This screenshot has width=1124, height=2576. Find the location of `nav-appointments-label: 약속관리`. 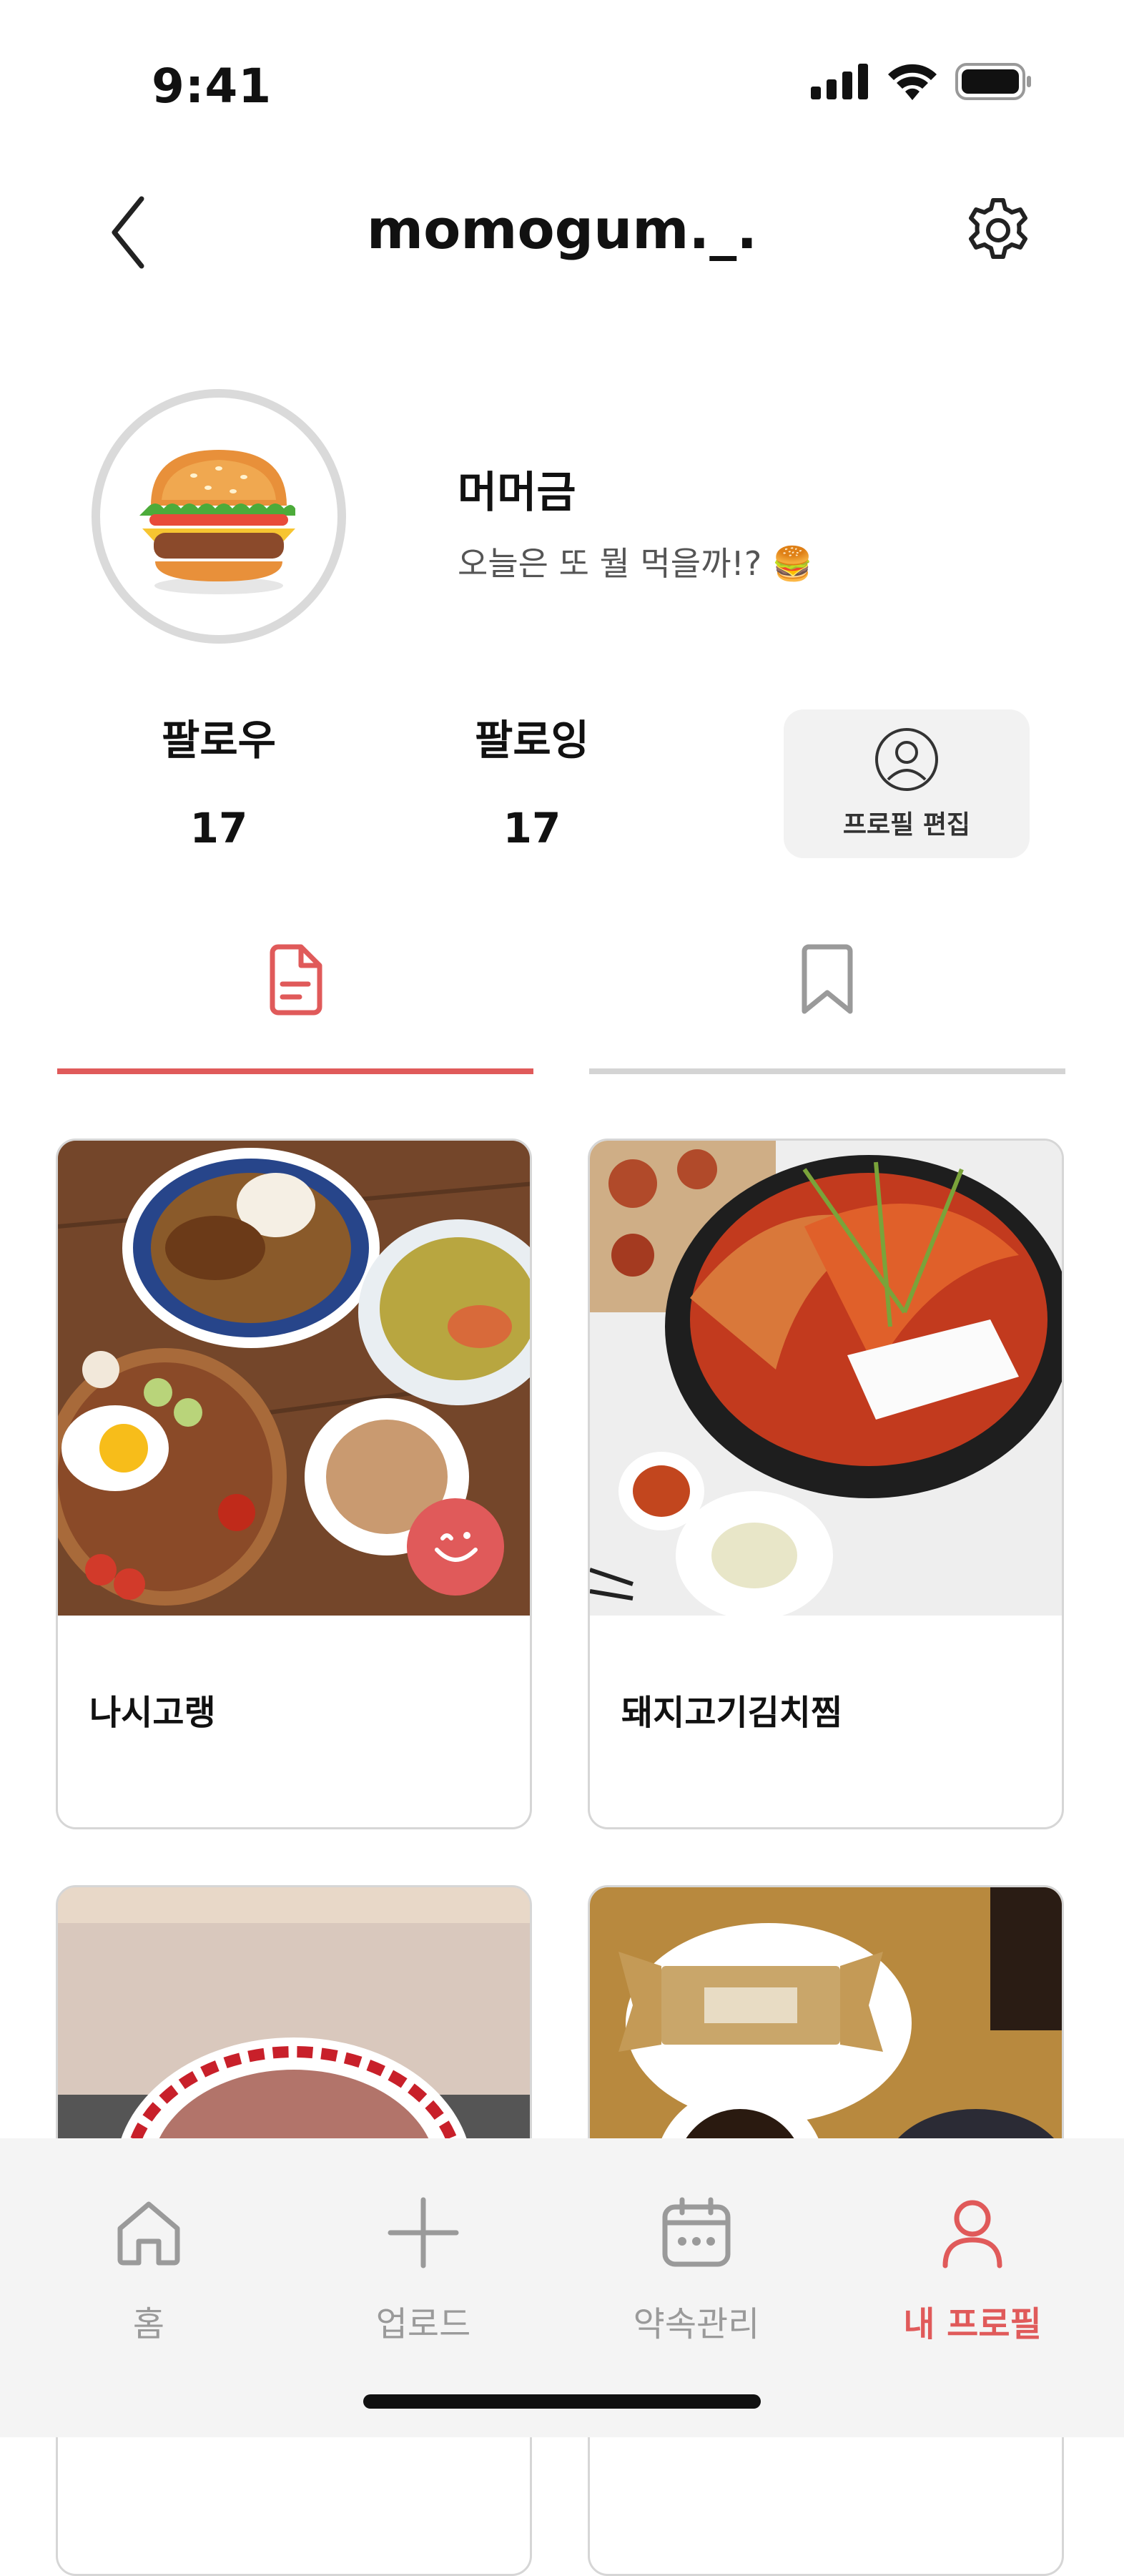

nav-appointments-label: 약속관리 is located at coordinates (697, 2324).